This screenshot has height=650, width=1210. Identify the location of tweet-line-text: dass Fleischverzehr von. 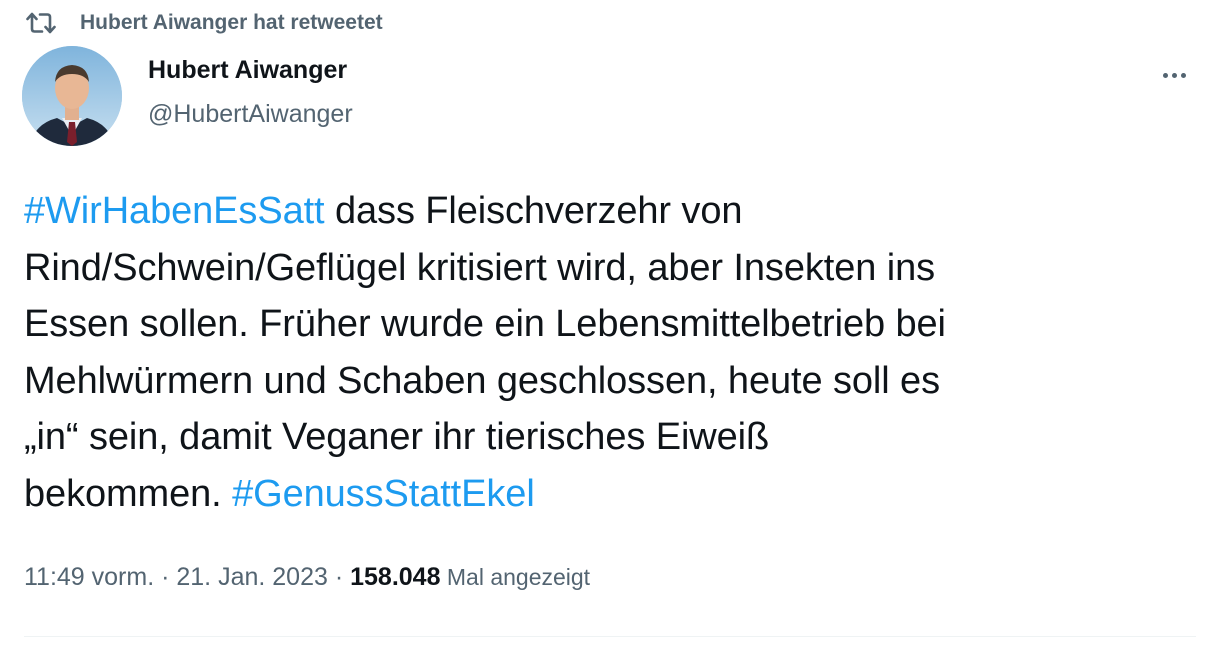
(533, 211).